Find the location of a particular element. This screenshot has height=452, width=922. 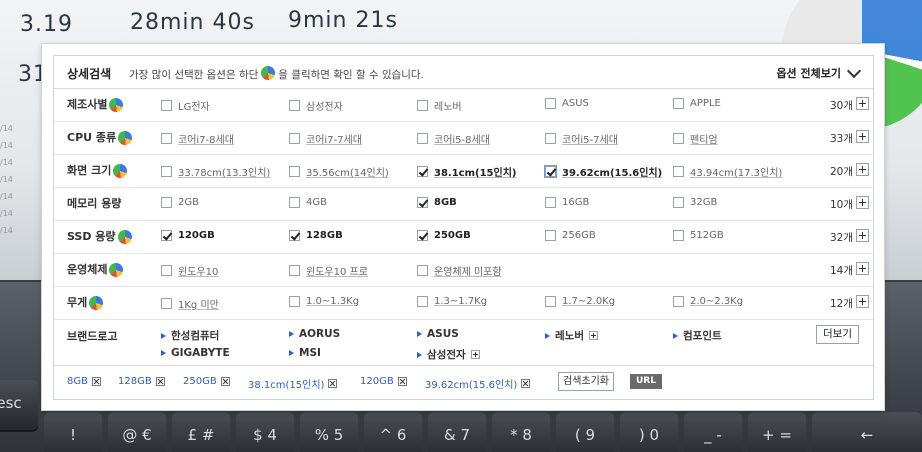

filter-option: 코어i5-7세대 is located at coordinates (581, 138).